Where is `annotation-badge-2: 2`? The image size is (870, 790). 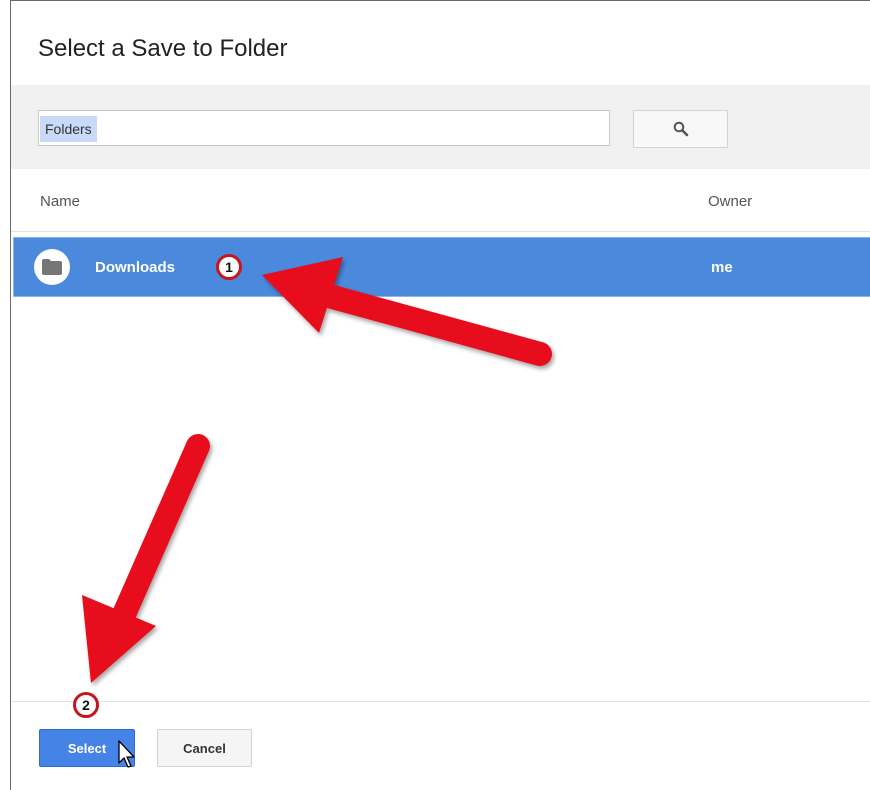
annotation-badge-2: 2 is located at coordinates (86, 705).